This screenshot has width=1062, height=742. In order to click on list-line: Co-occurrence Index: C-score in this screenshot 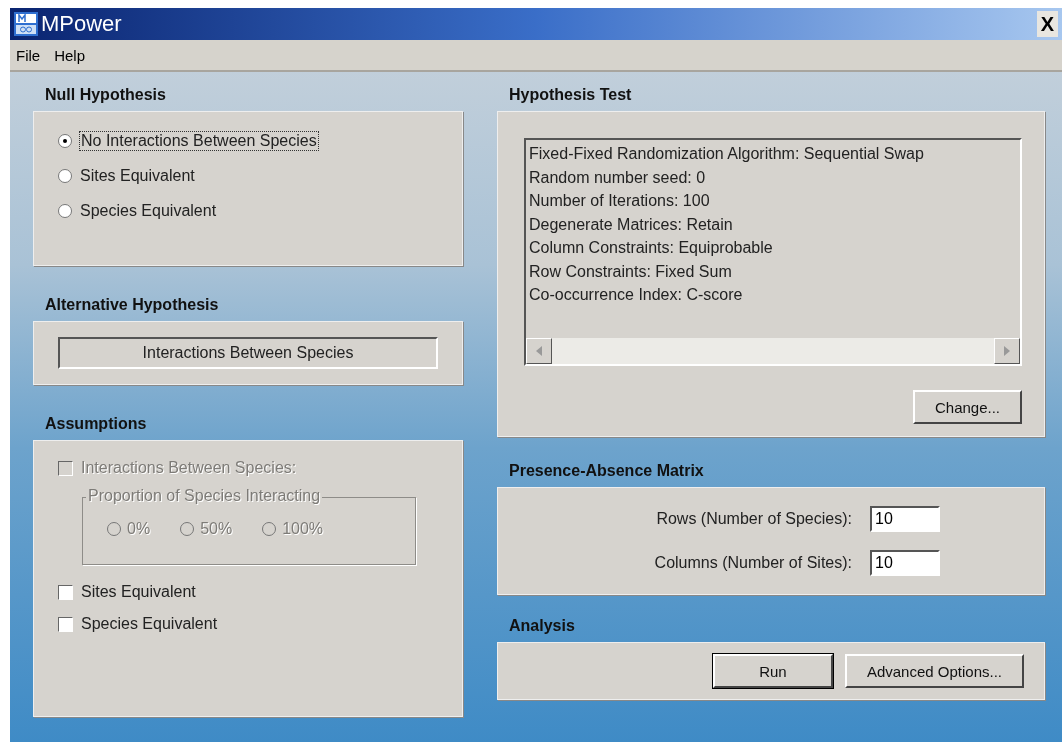, I will do `click(636, 295)`.